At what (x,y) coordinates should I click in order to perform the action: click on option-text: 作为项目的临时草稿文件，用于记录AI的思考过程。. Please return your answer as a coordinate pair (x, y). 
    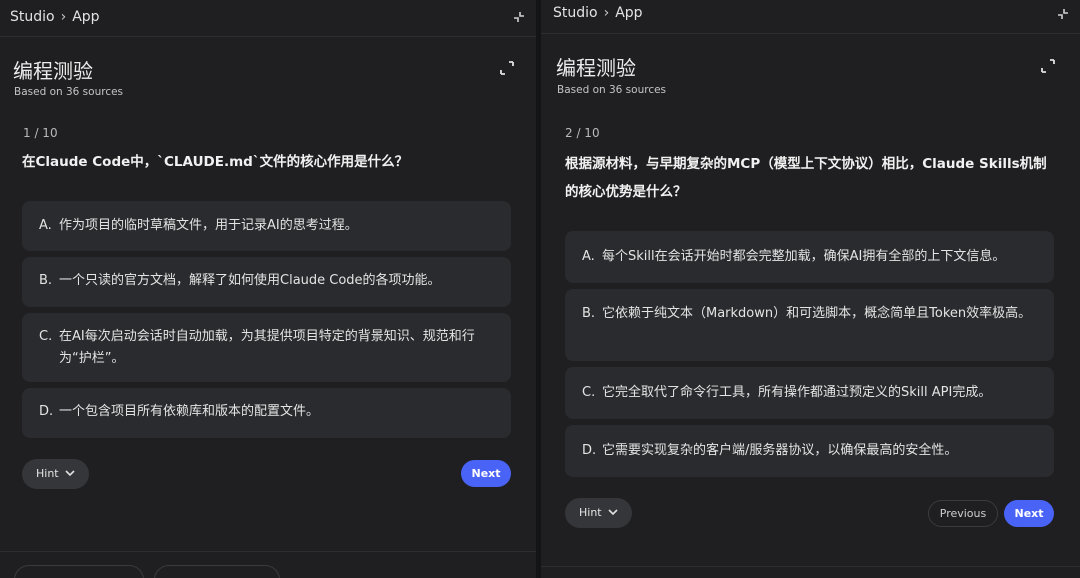
    Looking at the image, I should click on (208, 225).